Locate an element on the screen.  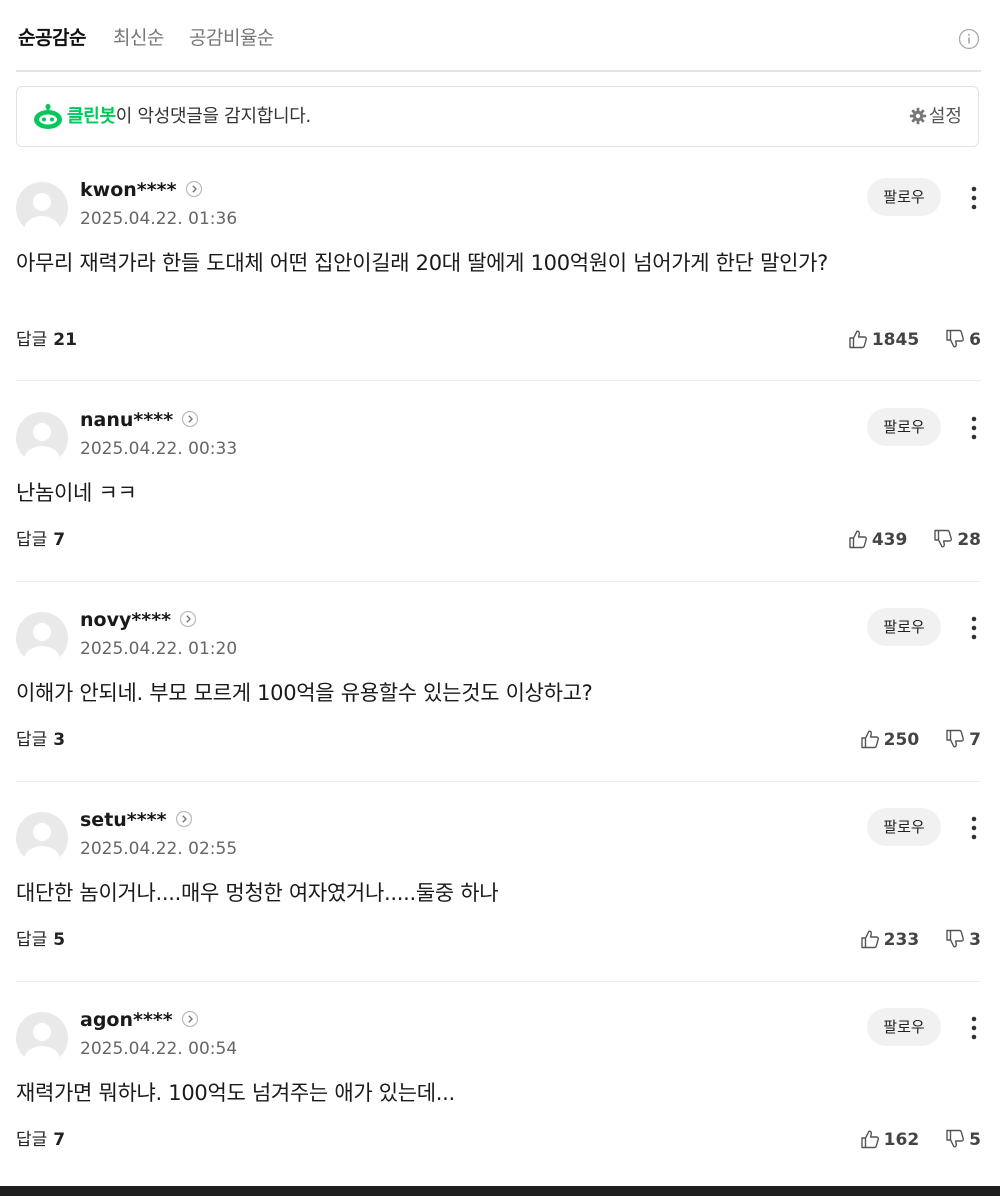
comment-text: 난놈이네 ㅋㅋ is located at coordinates (76, 493).